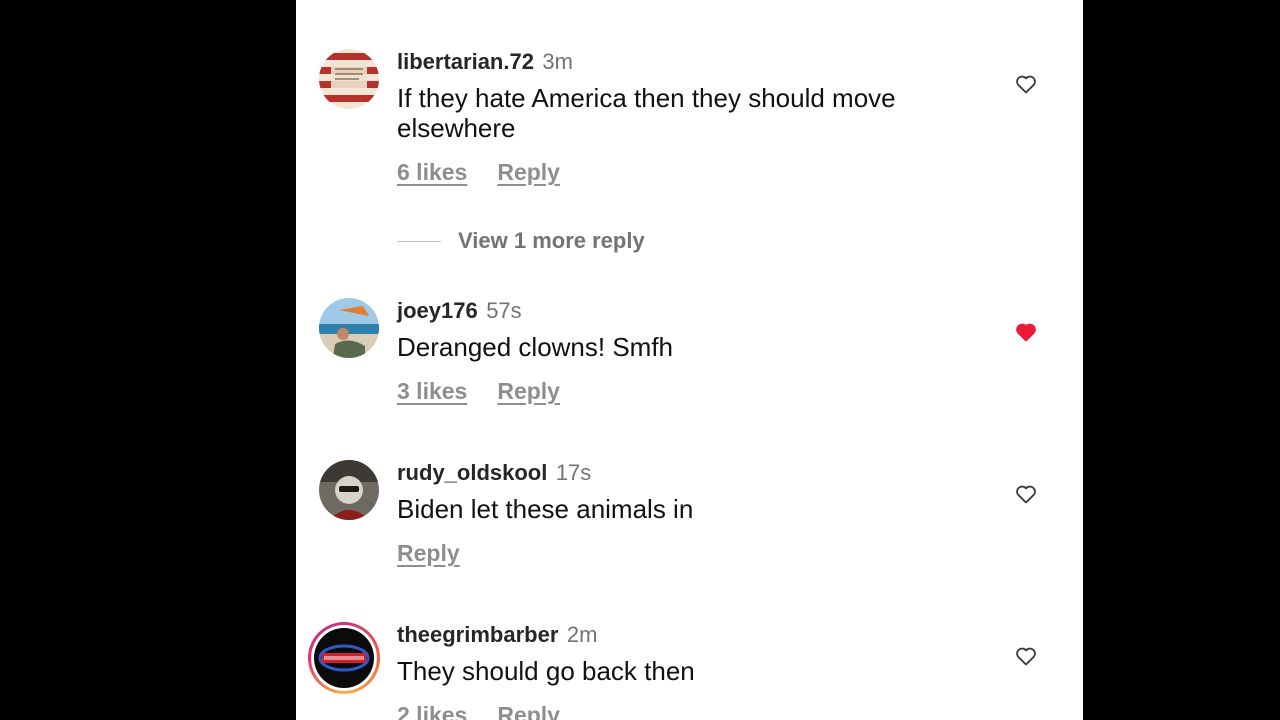 This screenshot has height=720, width=1280. What do you see at coordinates (465, 61) in the screenshot?
I see `username: libertarian.72` at bounding box center [465, 61].